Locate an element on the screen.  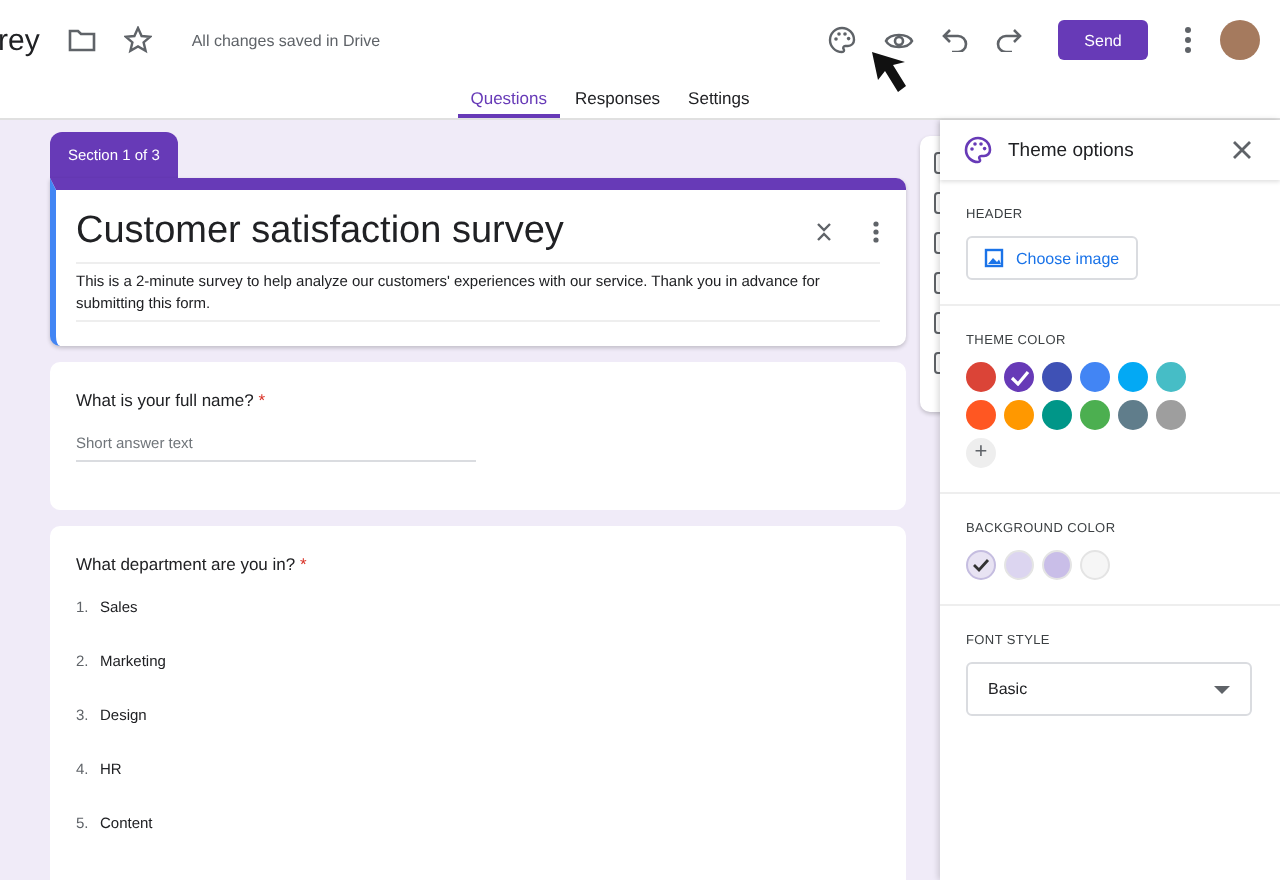
close-icon is located at coordinates (1242, 150).